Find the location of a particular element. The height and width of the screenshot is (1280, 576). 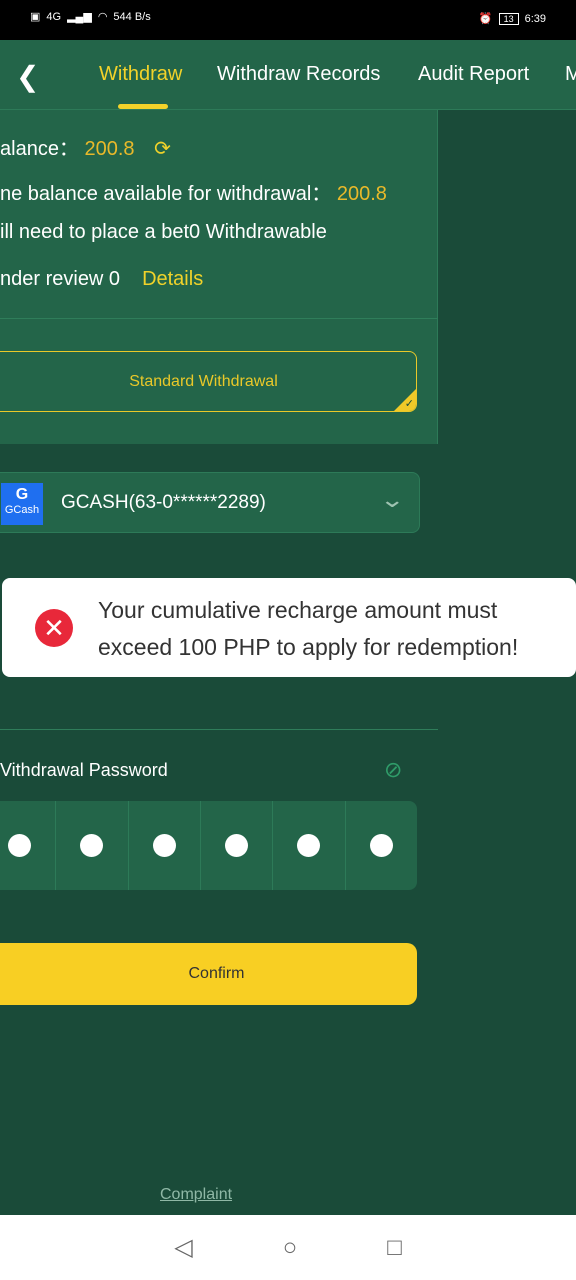

back-icon: ❮ is located at coordinates (27, 76).